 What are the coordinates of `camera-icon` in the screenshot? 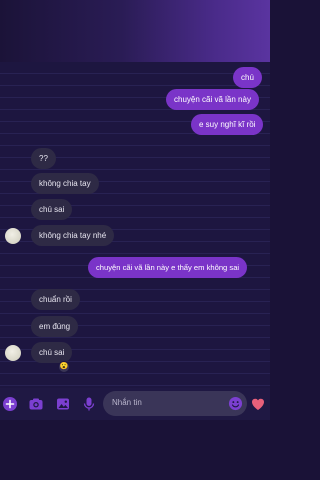 It's located at (36, 404).